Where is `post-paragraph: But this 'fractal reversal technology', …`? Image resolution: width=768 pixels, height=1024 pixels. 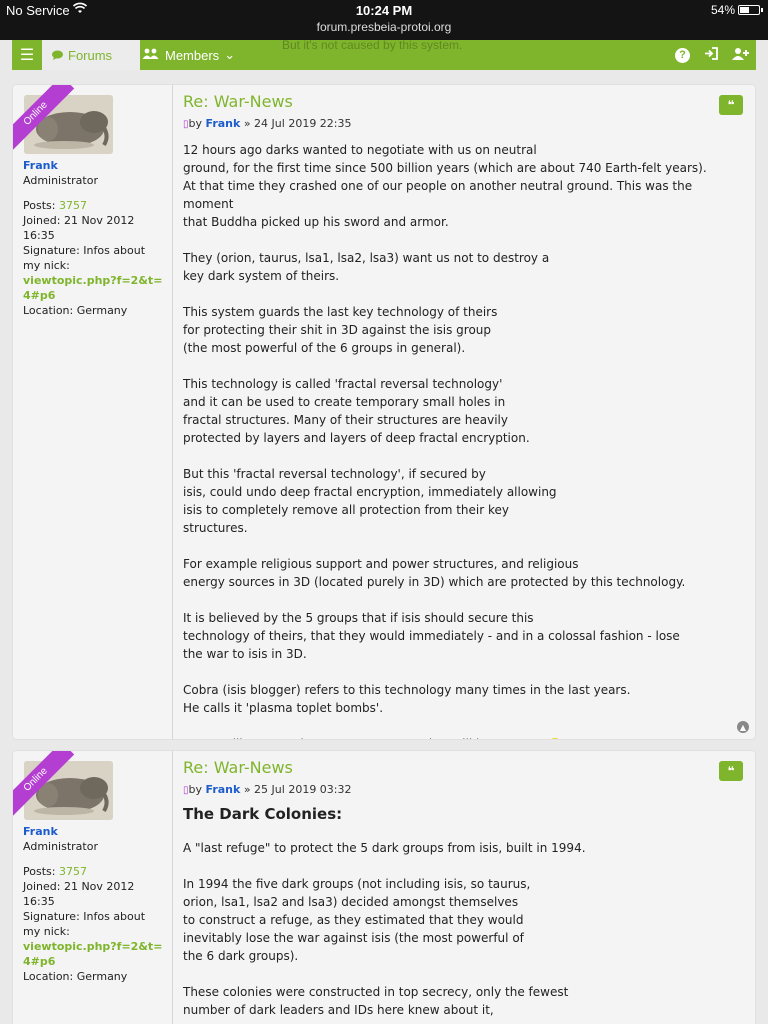
post-paragraph: But this 'fractal reversal technology', … is located at coordinates (370, 501).